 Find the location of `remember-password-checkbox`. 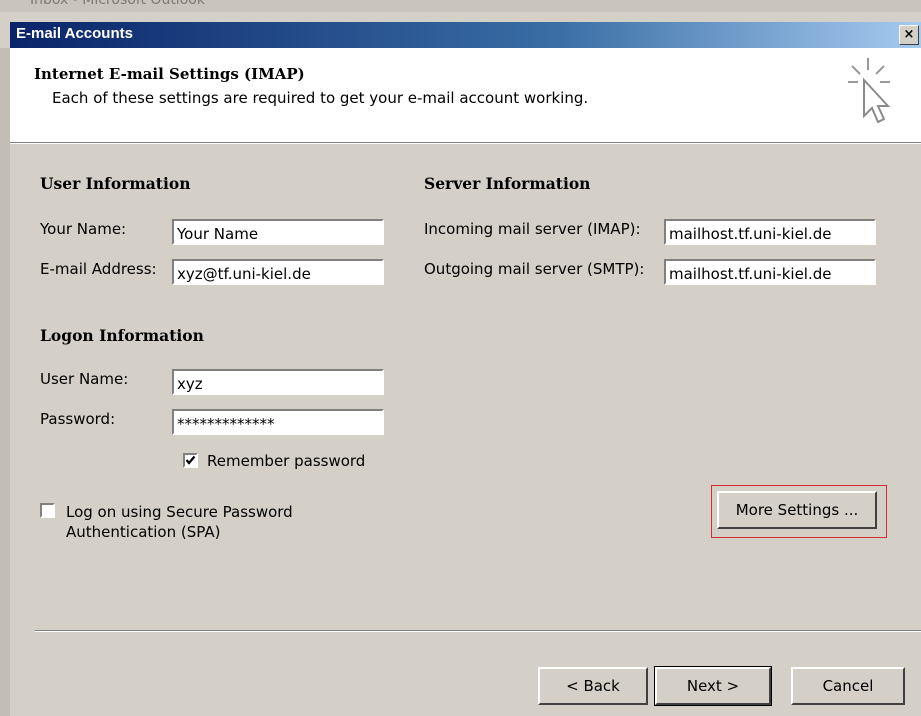

remember-password-checkbox is located at coordinates (190, 460).